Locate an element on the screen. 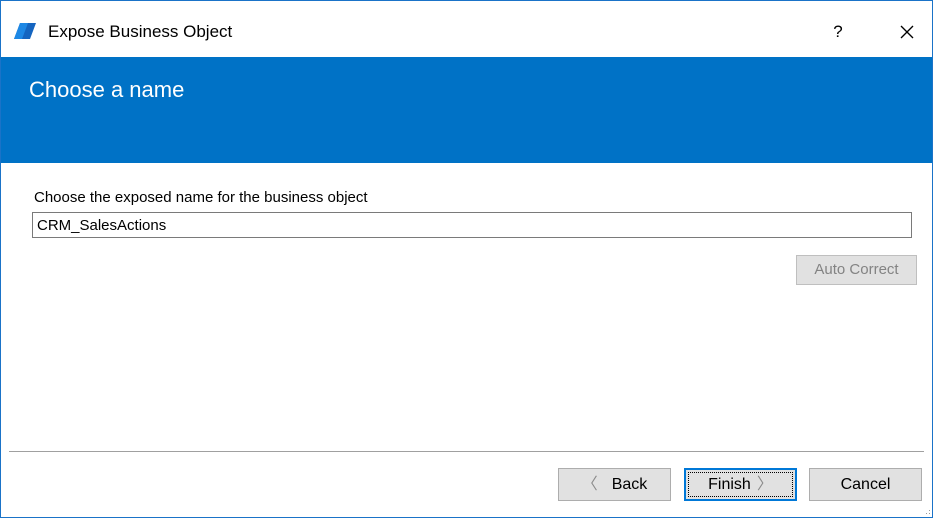 Image resolution: width=933 pixels, height=518 pixels. close-icon is located at coordinates (907, 32).